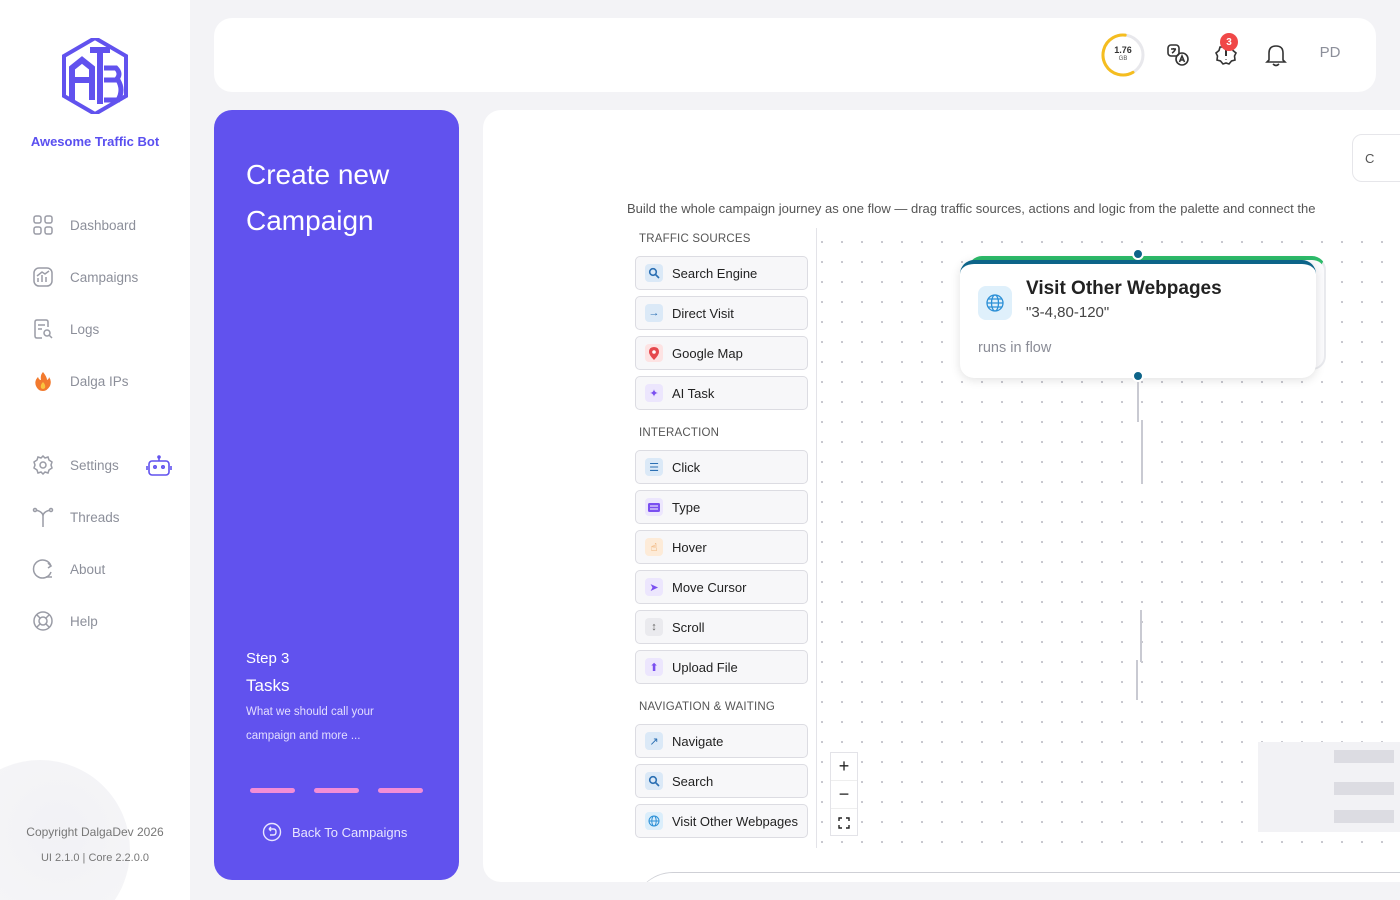  Describe the element at coordinates (43, 329) in the screenshot. I see `log-icon` at that location.